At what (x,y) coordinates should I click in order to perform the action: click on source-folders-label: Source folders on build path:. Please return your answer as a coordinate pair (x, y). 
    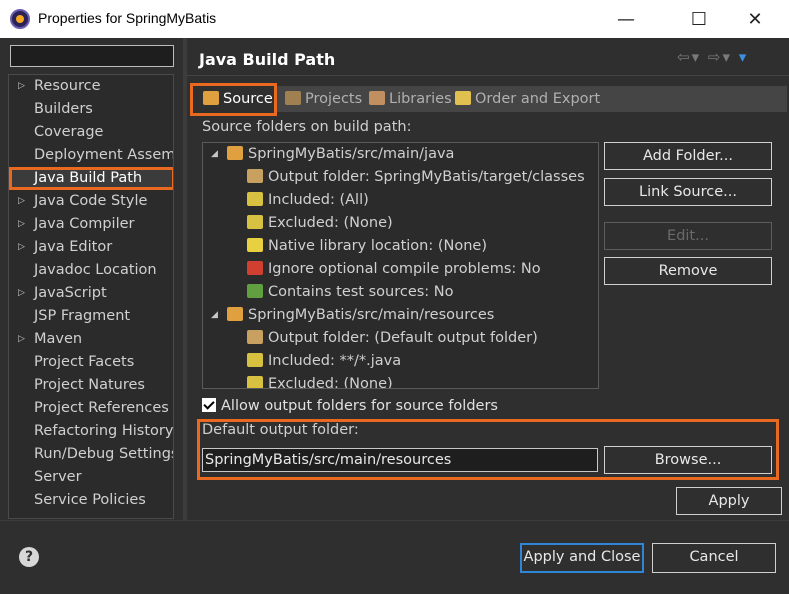
    Looking at the image, I should click on (307, 127).